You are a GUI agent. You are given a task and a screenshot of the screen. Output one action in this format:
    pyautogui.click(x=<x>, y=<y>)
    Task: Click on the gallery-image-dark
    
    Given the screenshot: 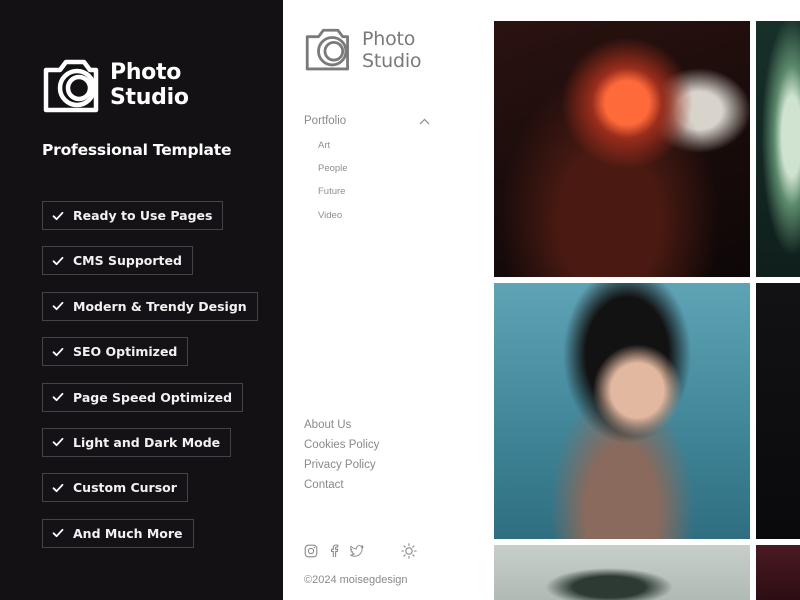 What is the action you would take?
    pyautogui.click(x=778, y=411)
    